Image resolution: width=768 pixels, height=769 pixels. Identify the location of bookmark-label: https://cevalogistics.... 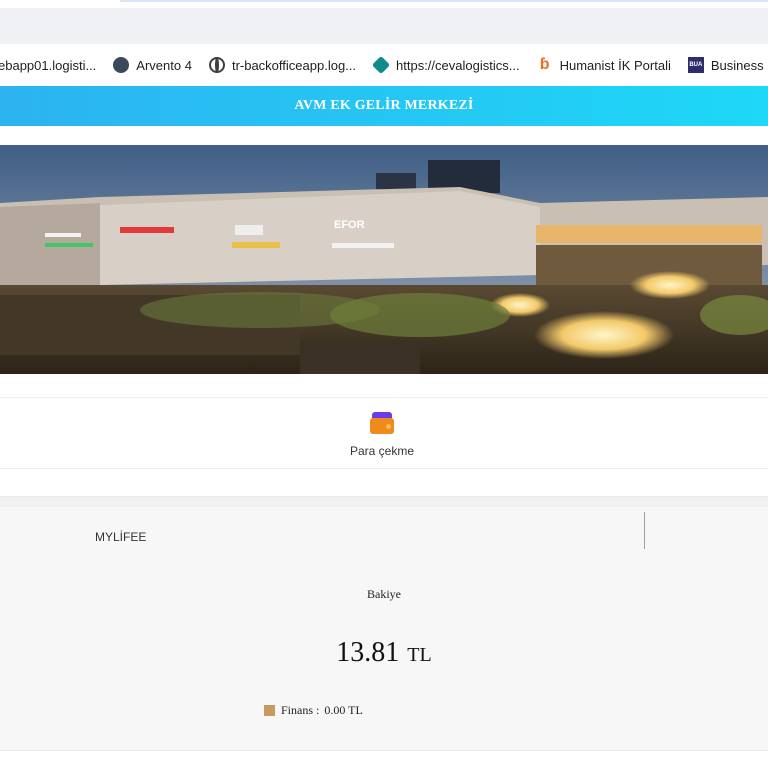
(458, 65).